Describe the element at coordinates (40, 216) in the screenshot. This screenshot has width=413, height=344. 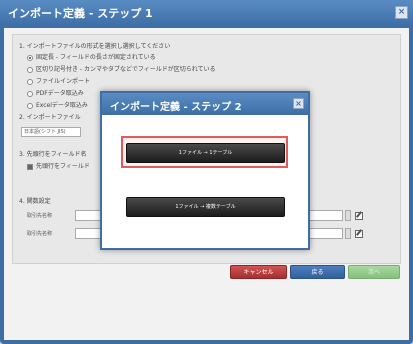
I see `field-label-1: 取引先名称` at that location.